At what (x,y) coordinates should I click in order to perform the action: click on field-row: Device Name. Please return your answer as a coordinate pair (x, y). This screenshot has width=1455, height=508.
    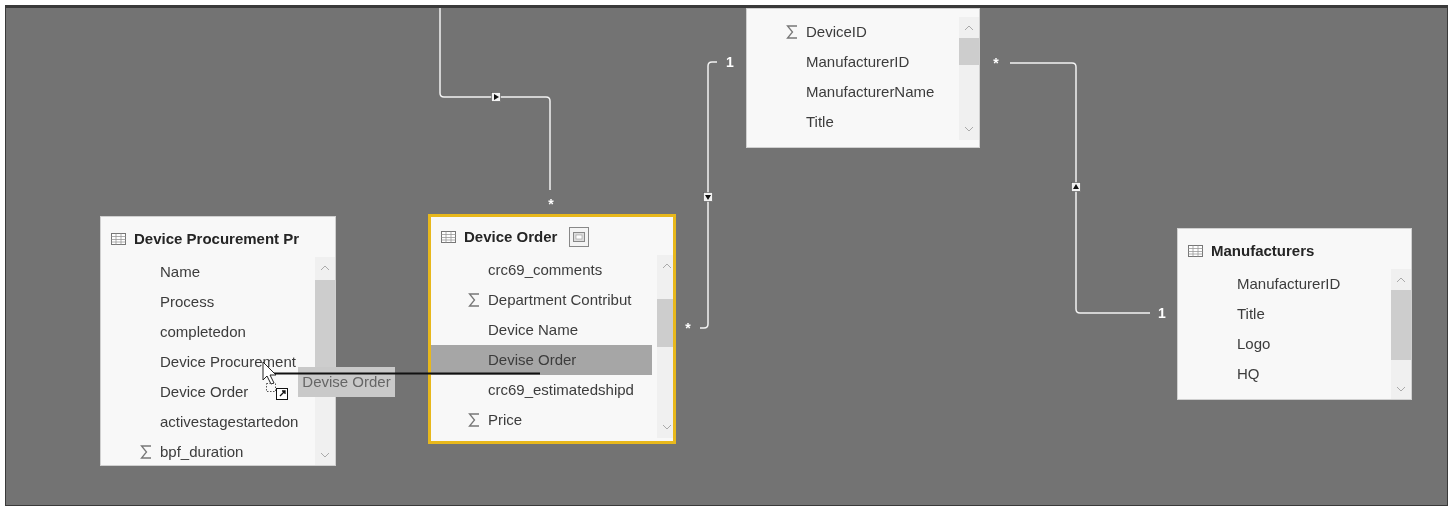
    Looking at the image, I should click on (541, 330).